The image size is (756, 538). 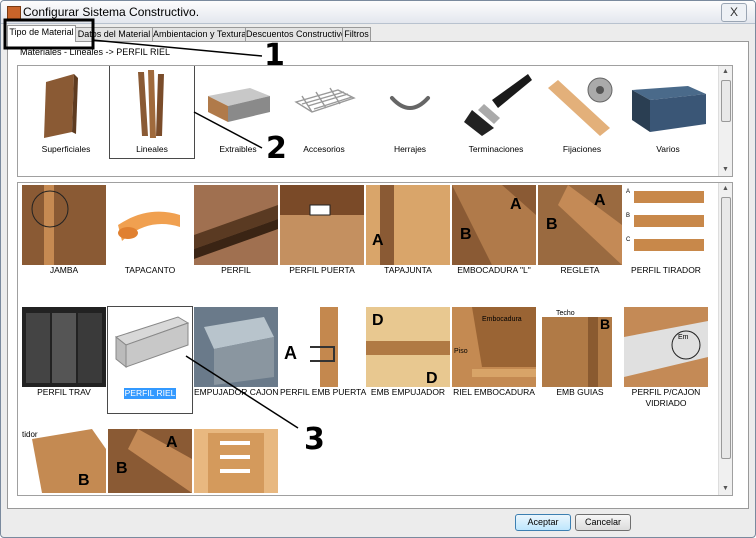 I want to click on handle-icon, so click(x=410, y=105).